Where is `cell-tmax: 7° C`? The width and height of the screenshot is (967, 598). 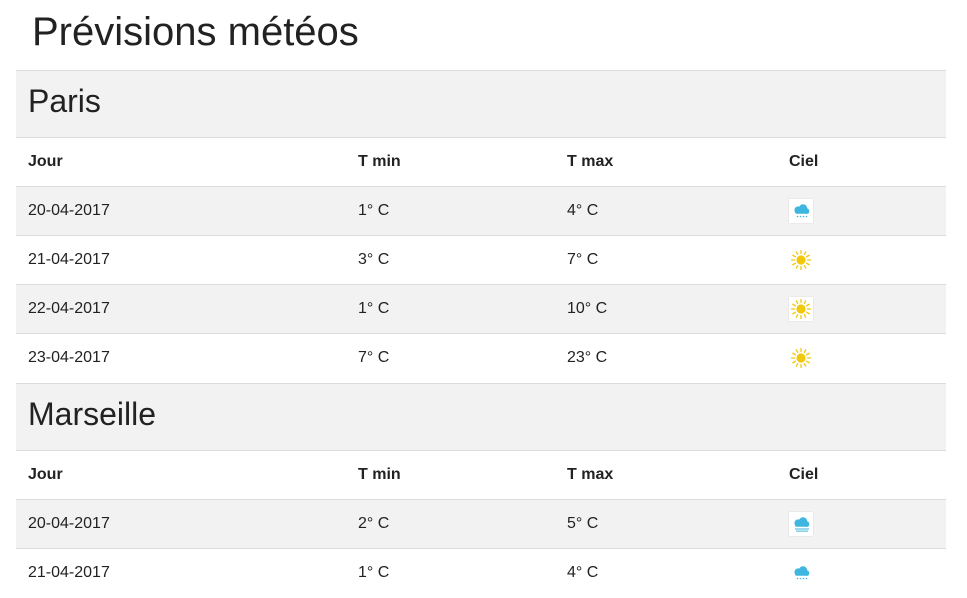
cell-tmax: 7° C is located at coordinates (666, 260).